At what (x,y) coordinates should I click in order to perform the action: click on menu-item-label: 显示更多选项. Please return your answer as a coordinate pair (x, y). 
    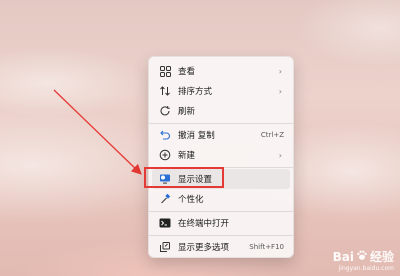
    Looking at the image, I should click on (204, 248).